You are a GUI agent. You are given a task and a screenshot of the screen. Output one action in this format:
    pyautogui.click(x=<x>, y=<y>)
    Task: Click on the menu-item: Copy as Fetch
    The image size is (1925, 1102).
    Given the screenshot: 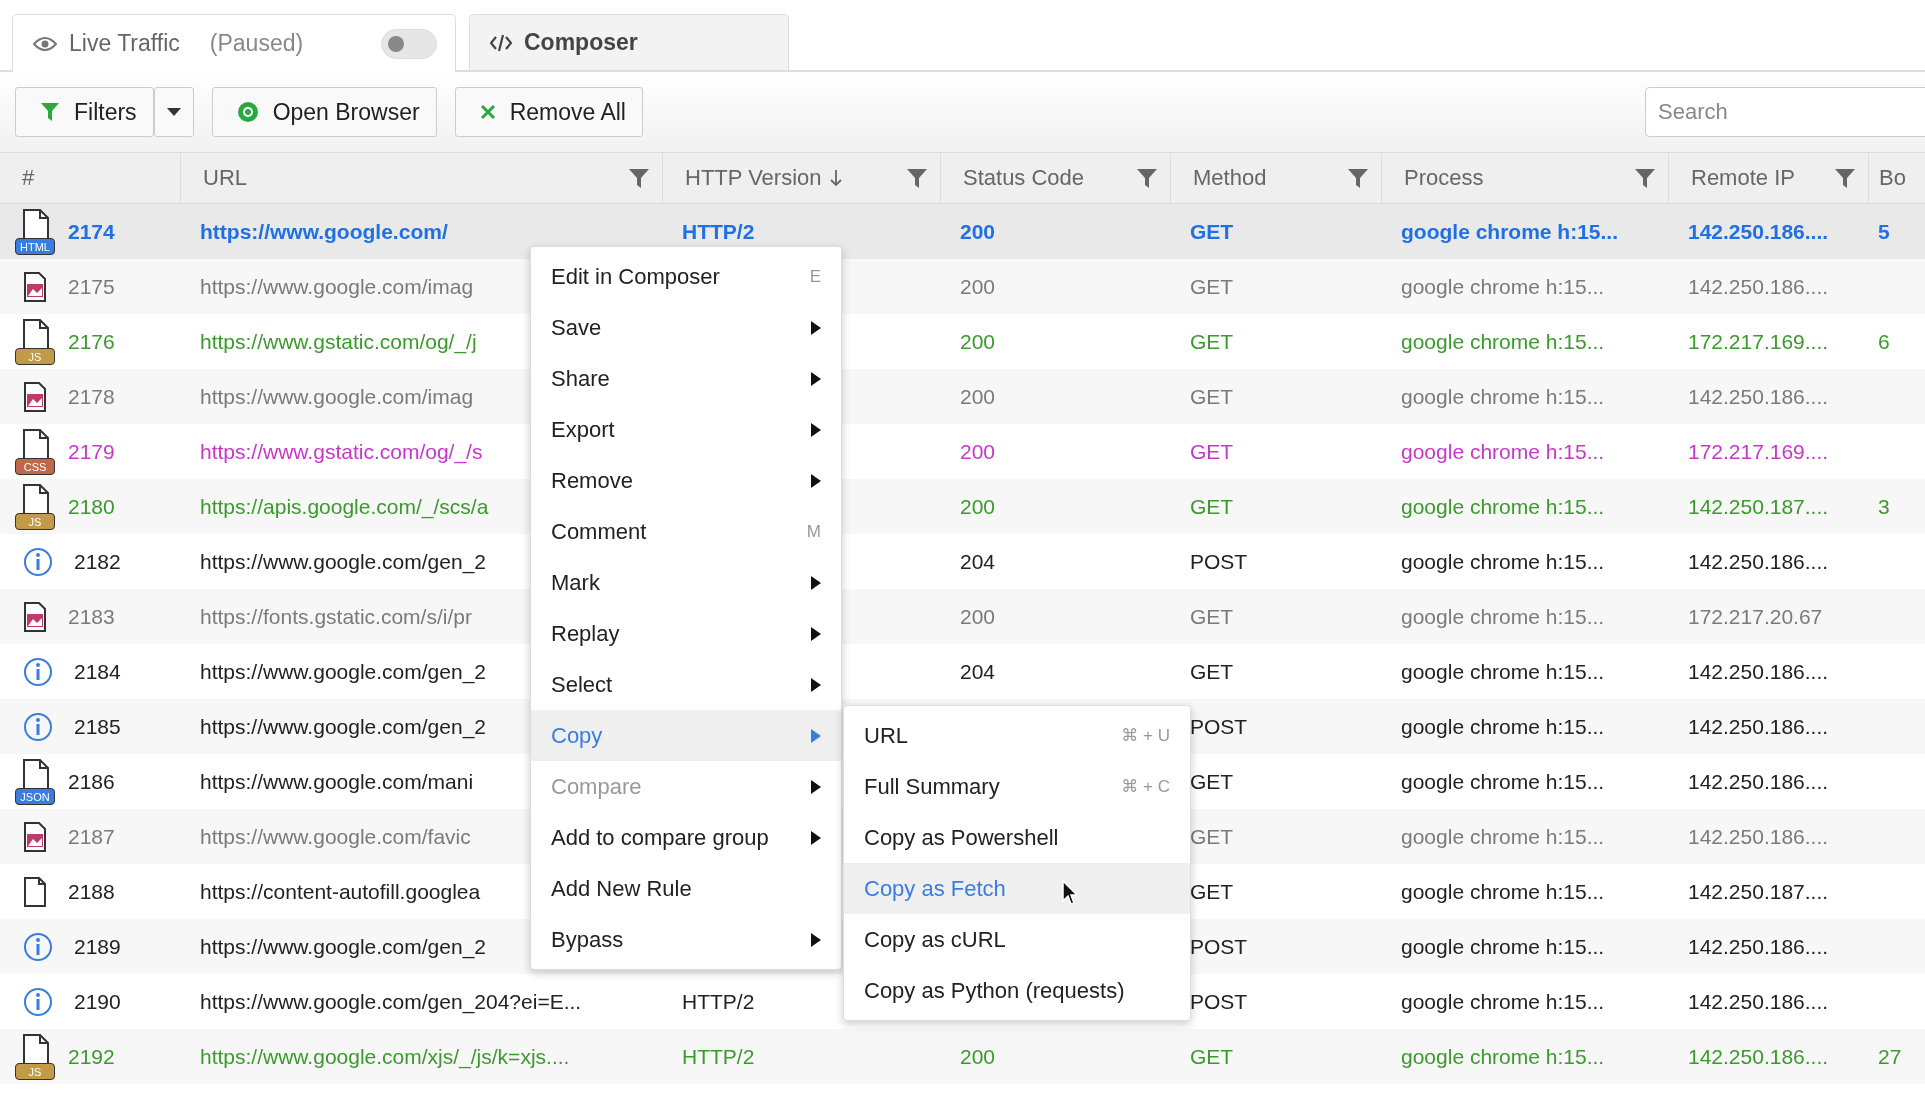 What is the action you would take?
    pyautogui.click(x=1017, y=888)
    